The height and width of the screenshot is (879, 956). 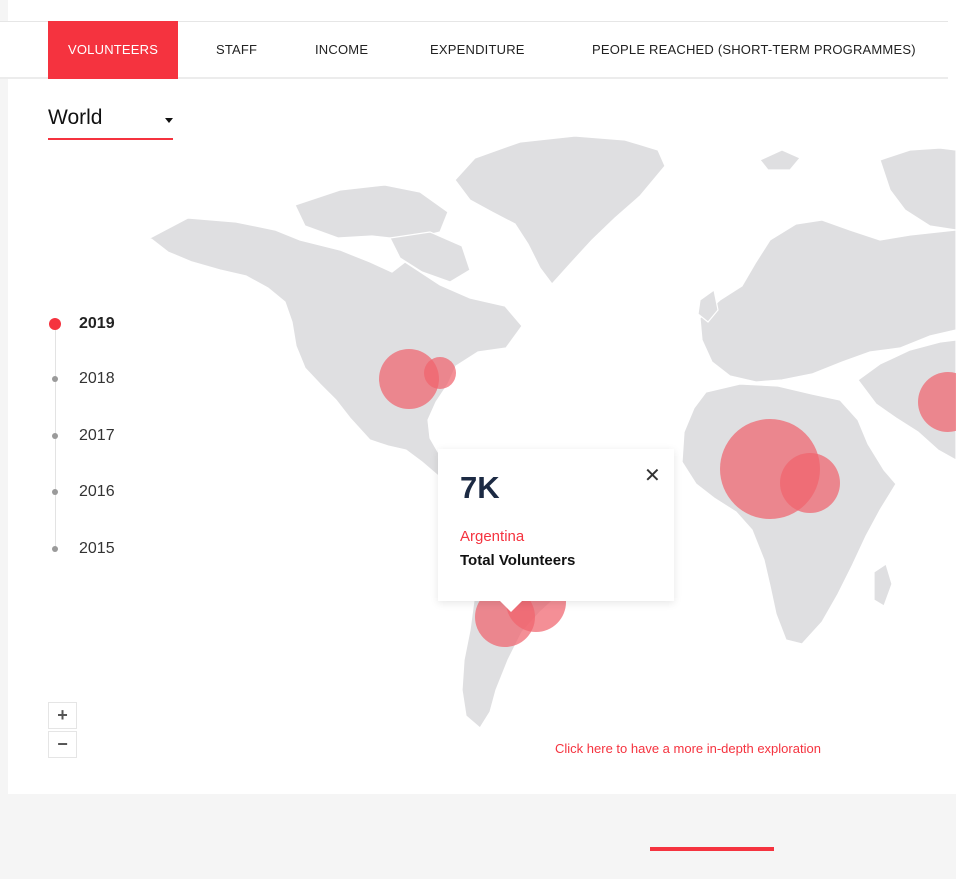 I want to click on tooltip-metric: Total Volunteers, so click(x=518, y=560).